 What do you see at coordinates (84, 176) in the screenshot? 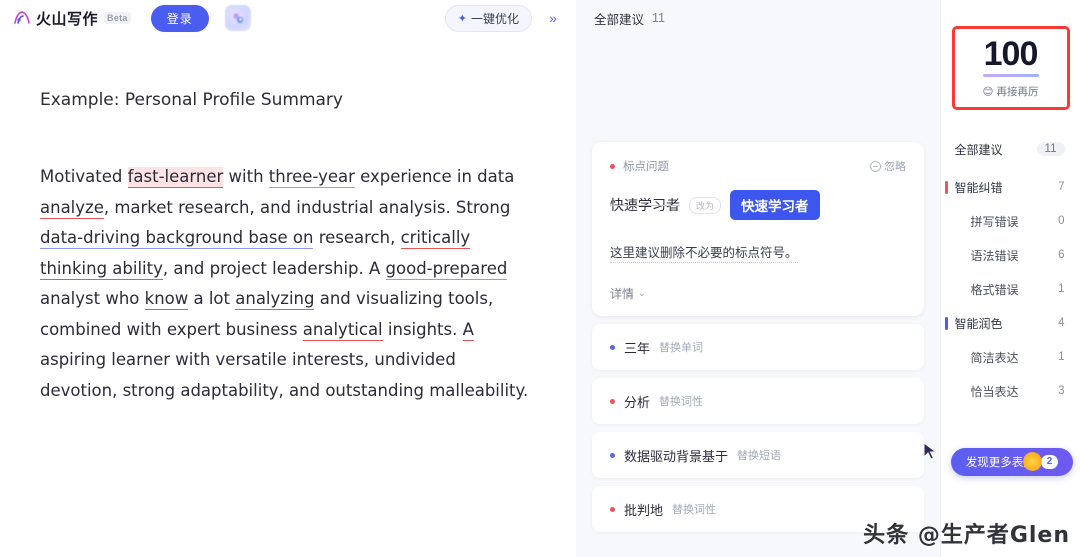
I see `document-plain-span: Motivated` at bounding box center [84, 176].